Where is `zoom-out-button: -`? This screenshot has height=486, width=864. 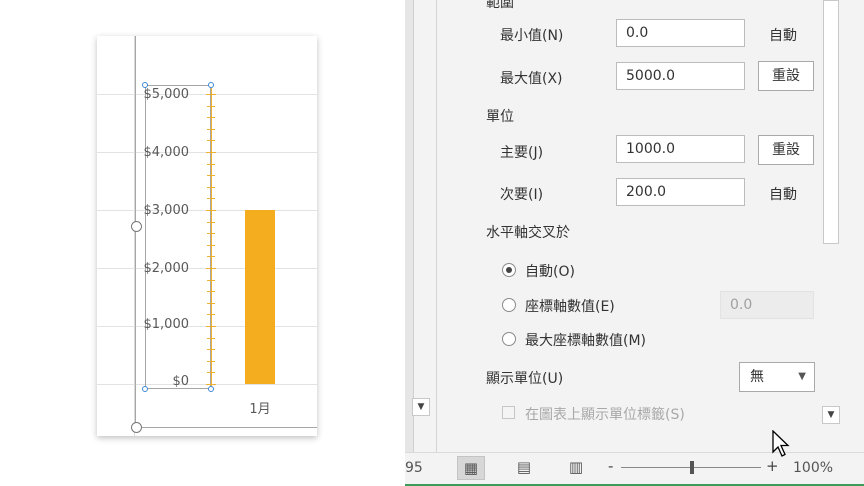 zoom-out-button: - is located at coordinates (610, 466).